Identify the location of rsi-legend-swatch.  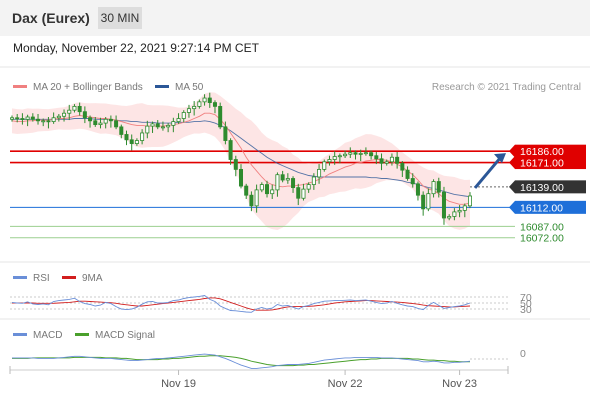
(20, 277).